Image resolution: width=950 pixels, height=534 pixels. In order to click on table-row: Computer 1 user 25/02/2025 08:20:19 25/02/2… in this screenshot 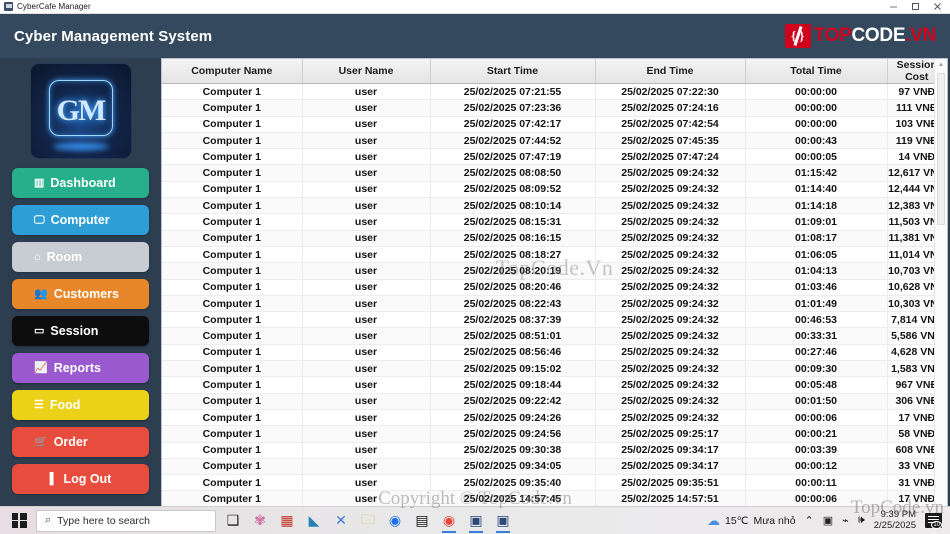, I will do `click(554, 271)`.